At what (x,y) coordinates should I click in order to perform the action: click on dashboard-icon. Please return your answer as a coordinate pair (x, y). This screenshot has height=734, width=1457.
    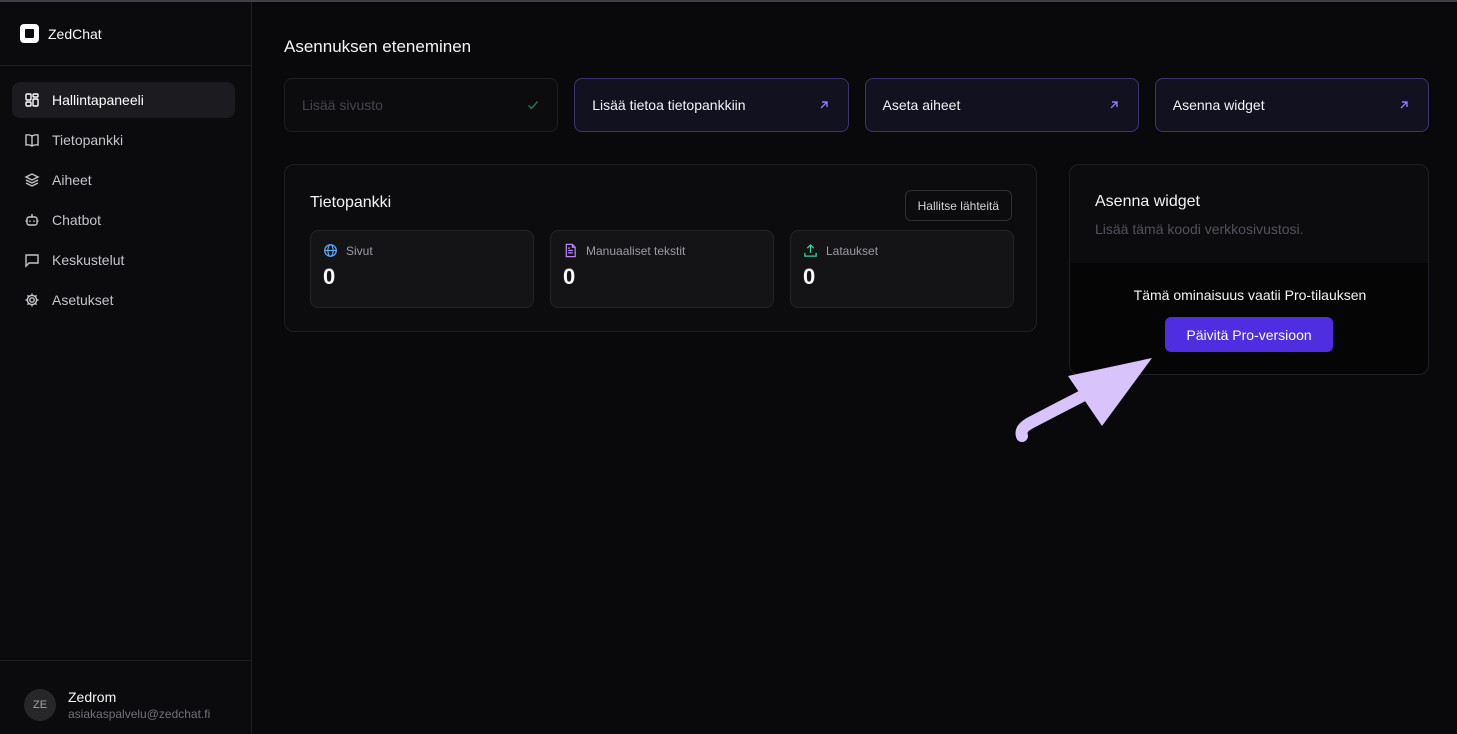
    Looking at the image, I should click on (32, 100).